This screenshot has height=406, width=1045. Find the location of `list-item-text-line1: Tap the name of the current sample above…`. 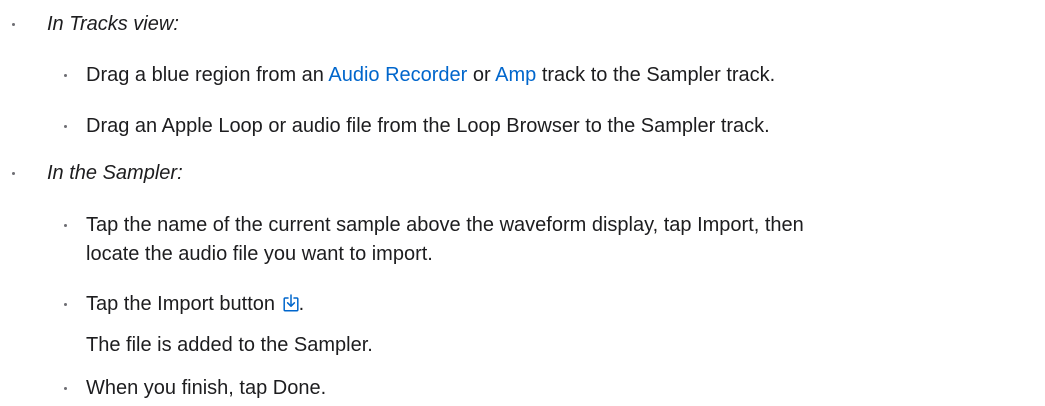

list-item-text-line1: Tap the name of the current sample above… is located at coordinates (445, 225).